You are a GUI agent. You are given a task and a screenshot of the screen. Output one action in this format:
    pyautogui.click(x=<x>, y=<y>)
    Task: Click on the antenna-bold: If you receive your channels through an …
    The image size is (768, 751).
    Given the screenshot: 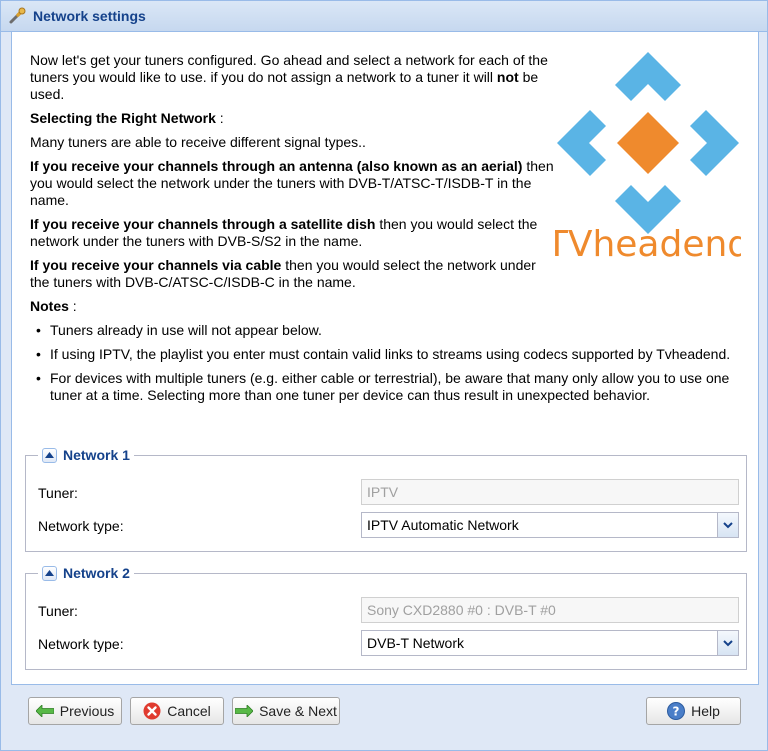 What is the action you would take?
    pyautogui.click(x=276, y=166)
    